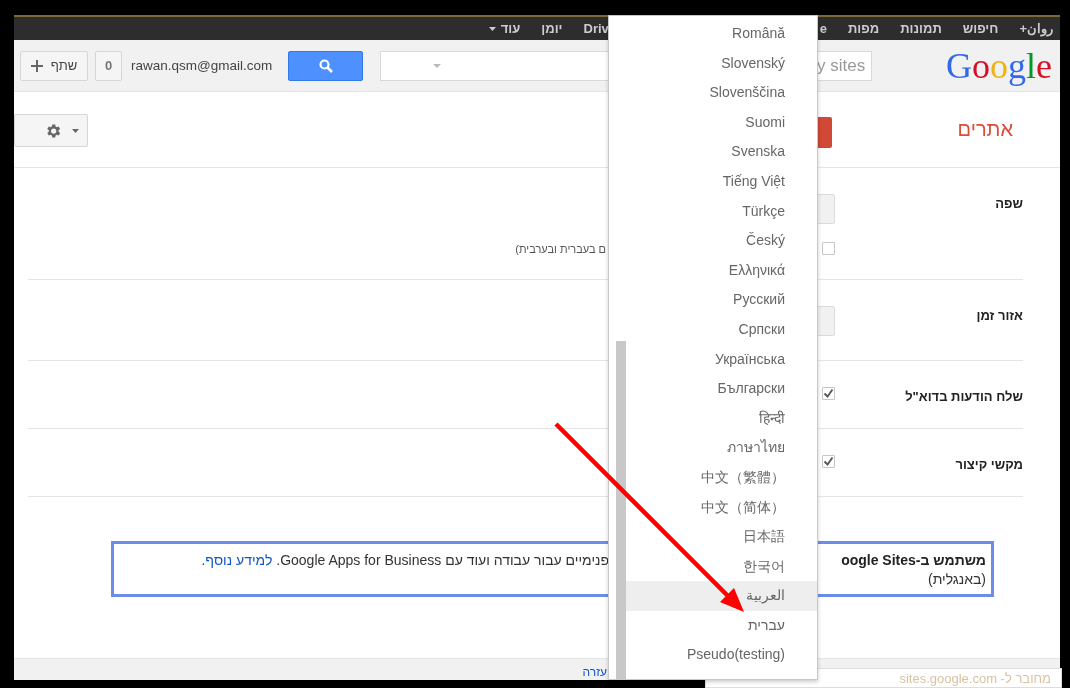 The width and height of the screenshot is (1070, 688). What do you see at coordinates (1008, 204) in the screenshot?
I see `setting-label: שפה` at bounding box center [1008, 204].